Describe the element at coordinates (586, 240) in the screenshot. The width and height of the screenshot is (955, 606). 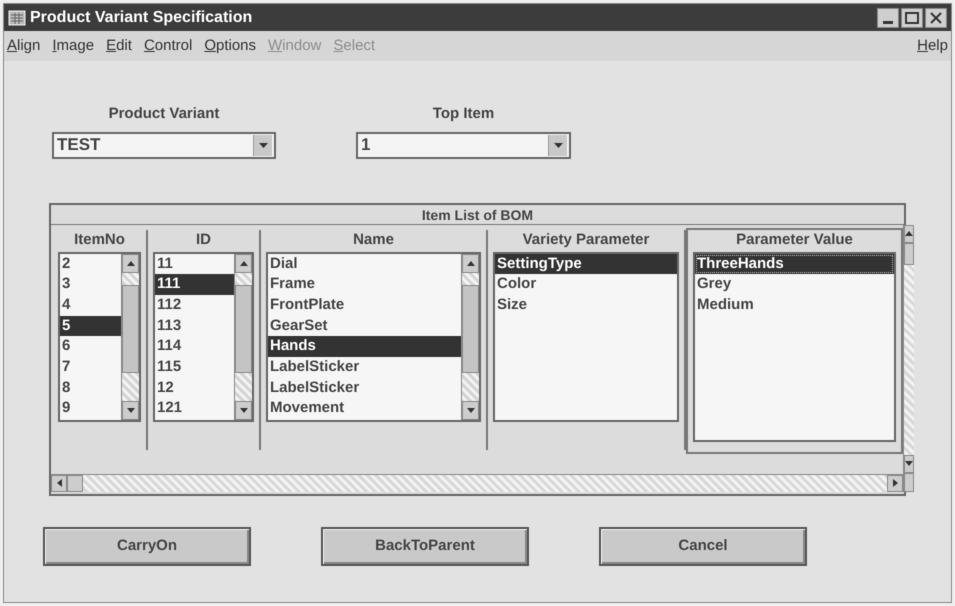
I see `column-heading: Variety Parameter` at that location.